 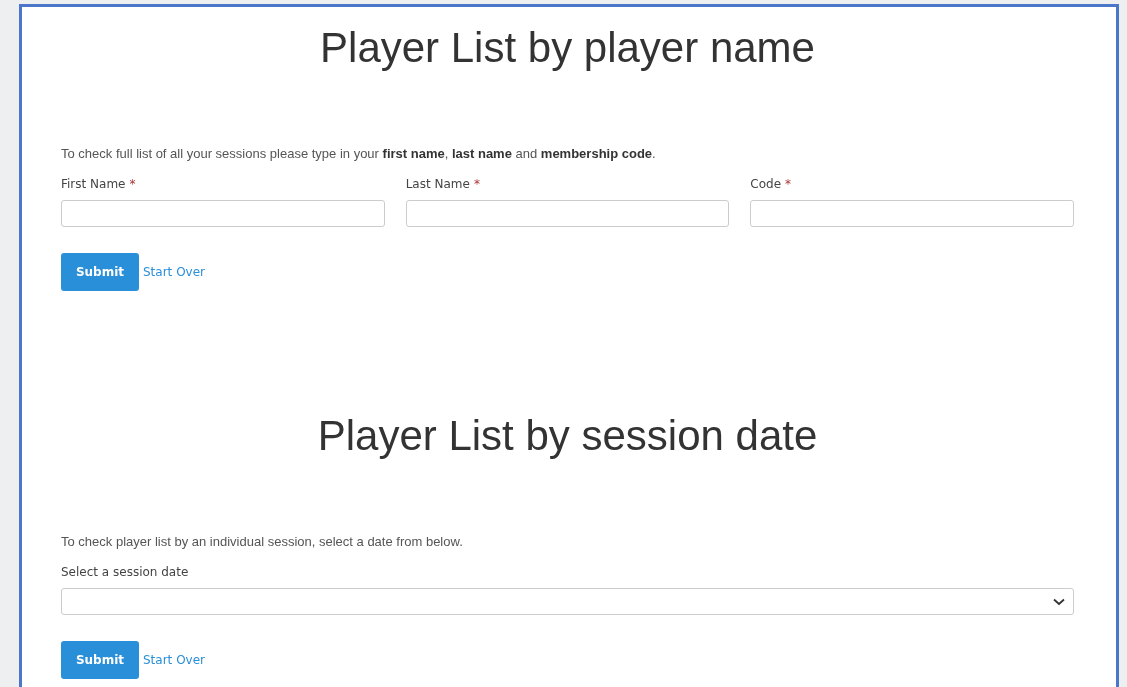 What do you see at coordinates (359, 154) in the screenshot?
I see `instruction-text: To check full list of all your sessions please type in your first name, last name and membership code.` at bounding box center [359, 154].